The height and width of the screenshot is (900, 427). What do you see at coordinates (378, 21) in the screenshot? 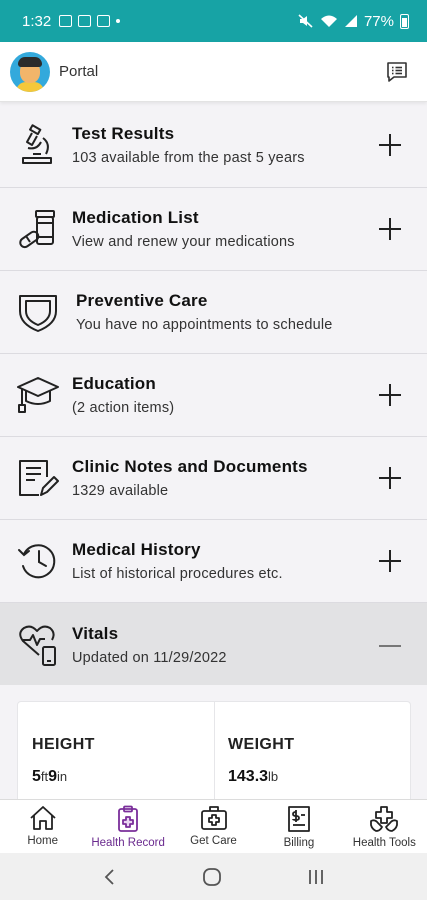
I see `battery-percent: 77%` at bounding box center [378, 21].